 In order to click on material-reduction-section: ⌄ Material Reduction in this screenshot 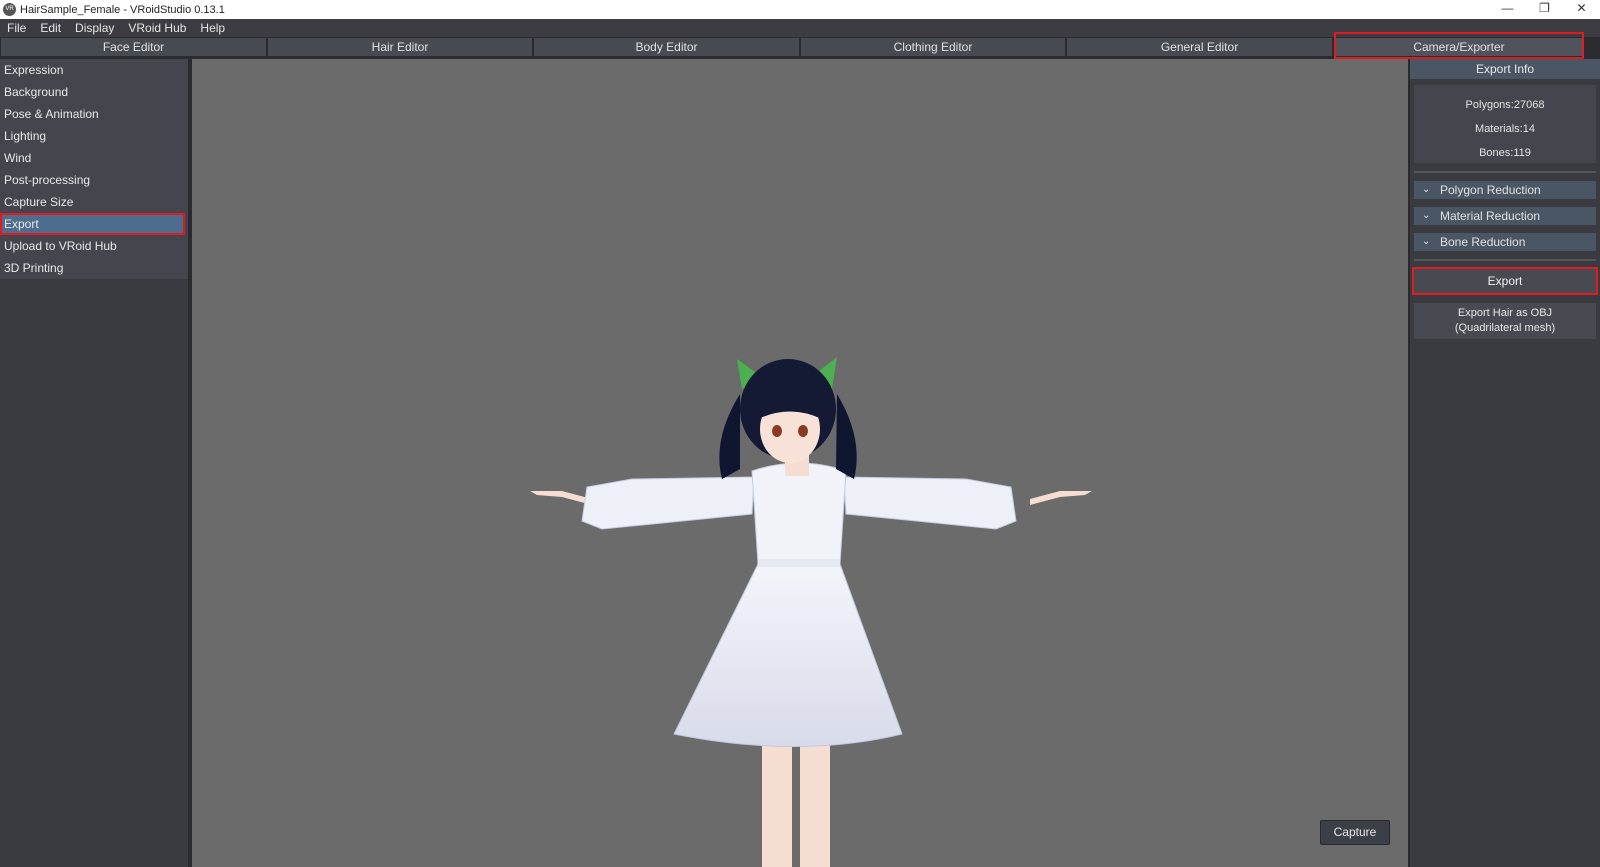, I will do `click(1505, 216)`.